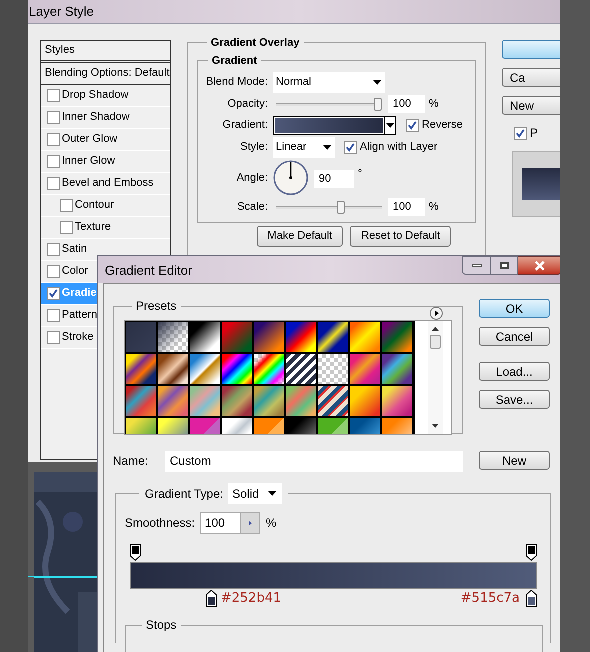  I want to click on gradient-type-select: Solid, so click(255, 493).